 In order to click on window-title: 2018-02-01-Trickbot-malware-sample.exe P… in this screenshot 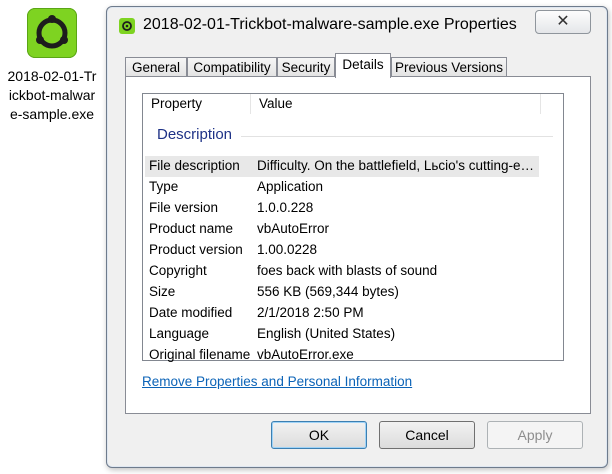, I will do `click(330, 24)`.